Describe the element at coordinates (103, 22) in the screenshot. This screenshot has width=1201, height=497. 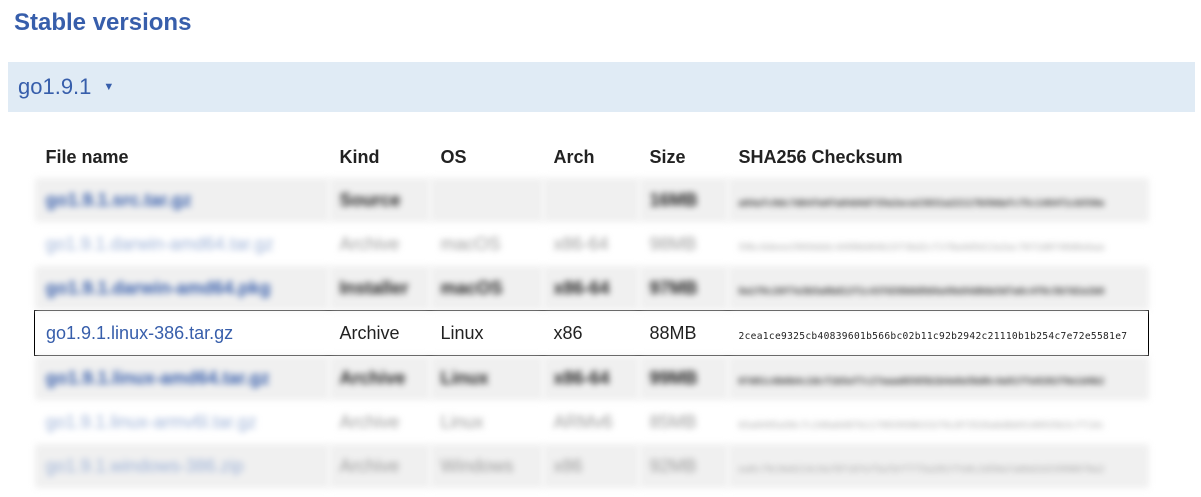
I see `section-title: Stable versions` at that location.